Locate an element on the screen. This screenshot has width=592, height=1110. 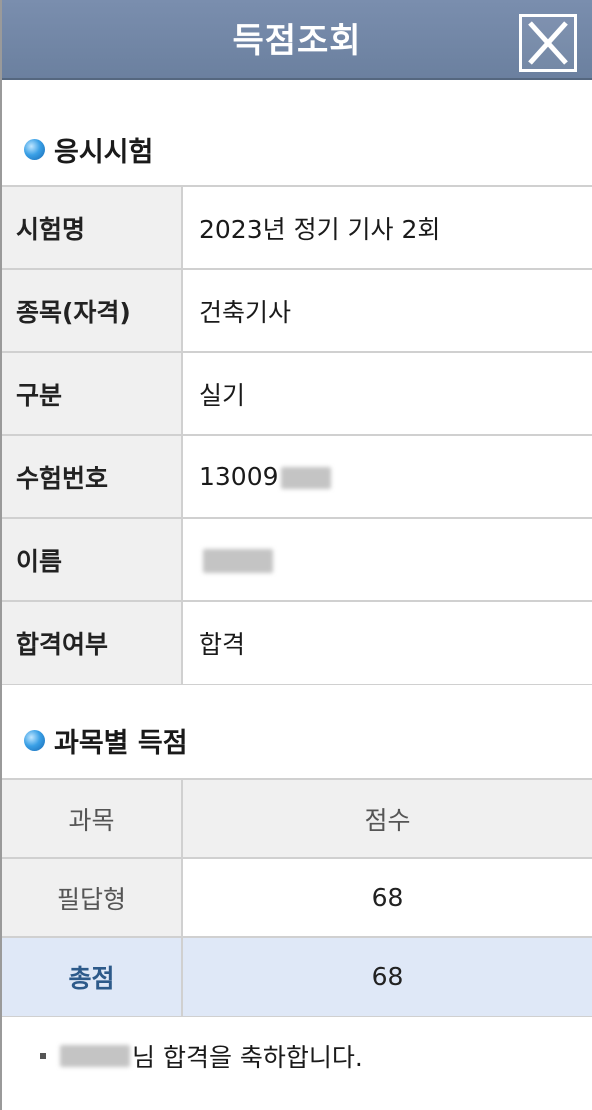
subject-header: 과목 is located at coordinates (92, 818).